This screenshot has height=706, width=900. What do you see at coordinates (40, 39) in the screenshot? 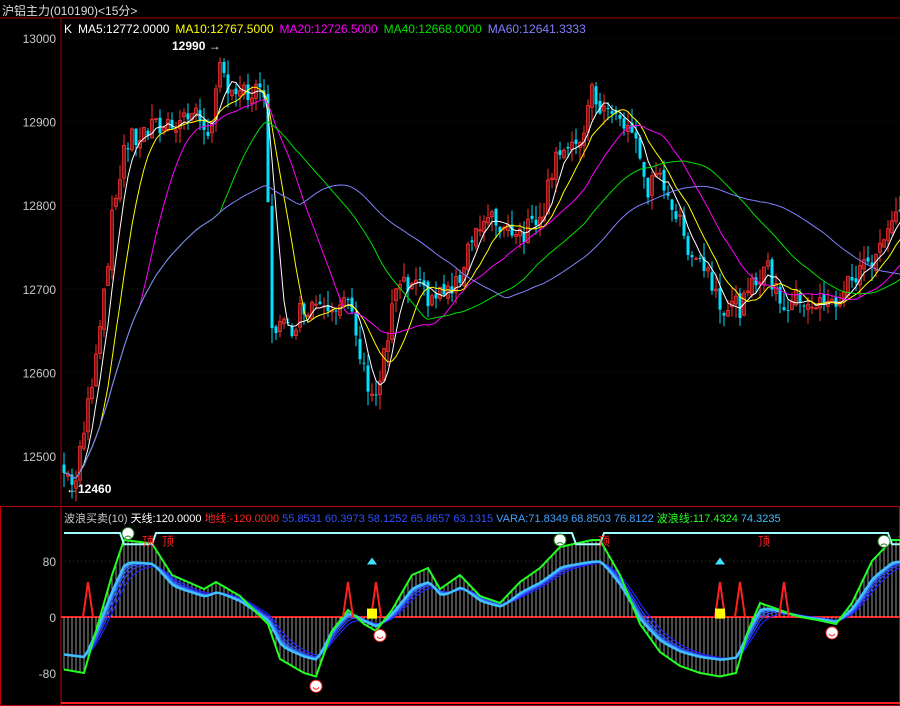
I see `price-tick: 13000` at bounding box center [40, 39].